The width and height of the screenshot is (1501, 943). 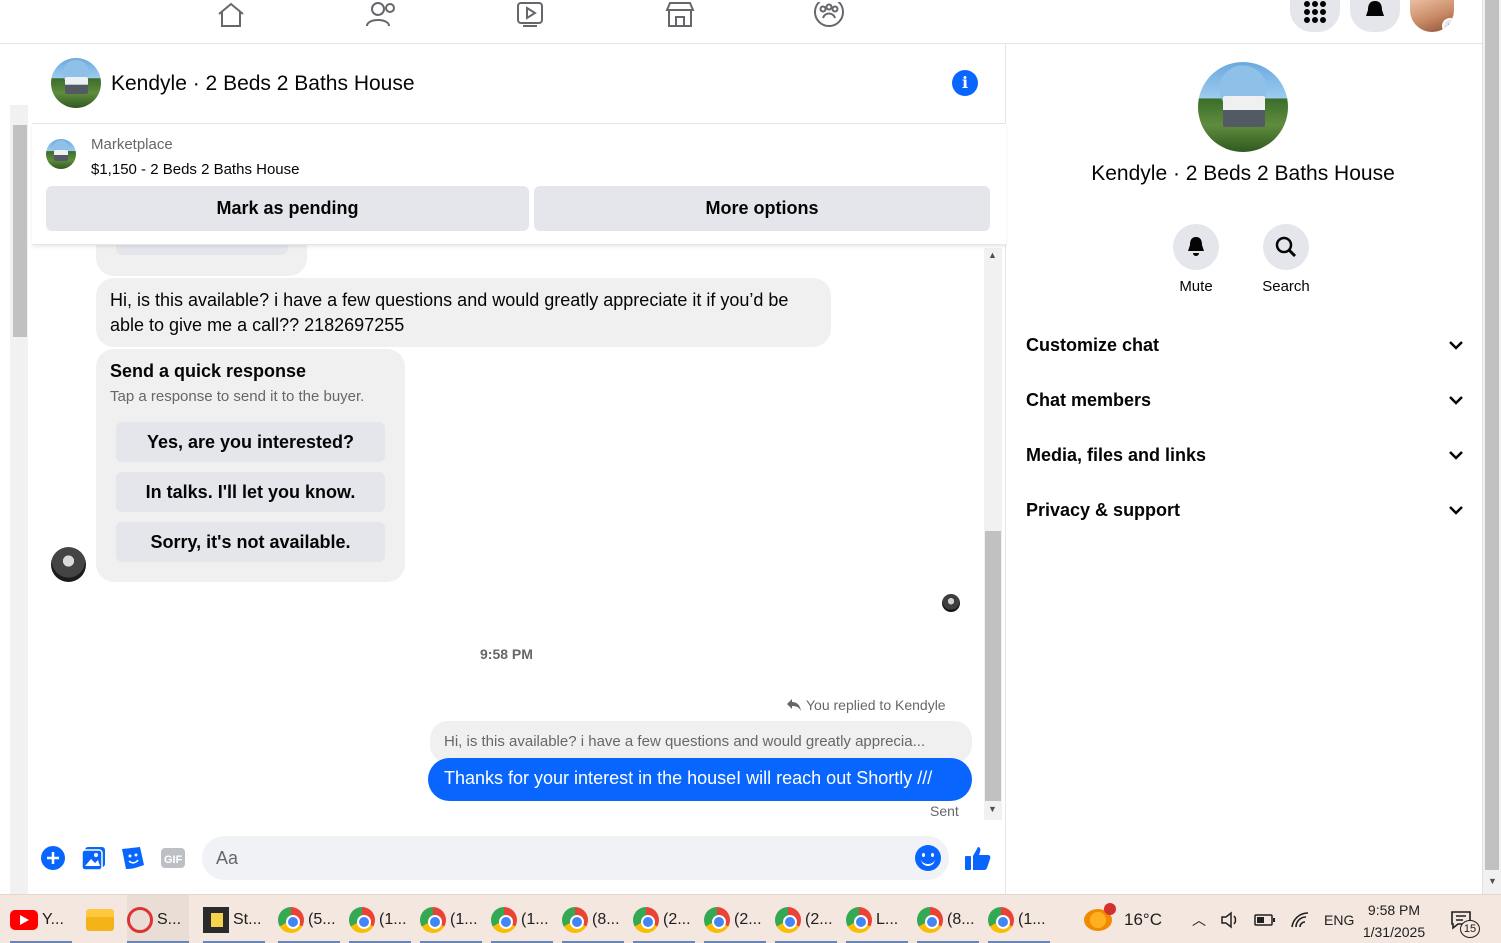 What do you see at coordinates (1394, 921) in the screenshot?
I see `system-clock: 9:58 PM 1/31/2025` at bounding box center [1394, 921].